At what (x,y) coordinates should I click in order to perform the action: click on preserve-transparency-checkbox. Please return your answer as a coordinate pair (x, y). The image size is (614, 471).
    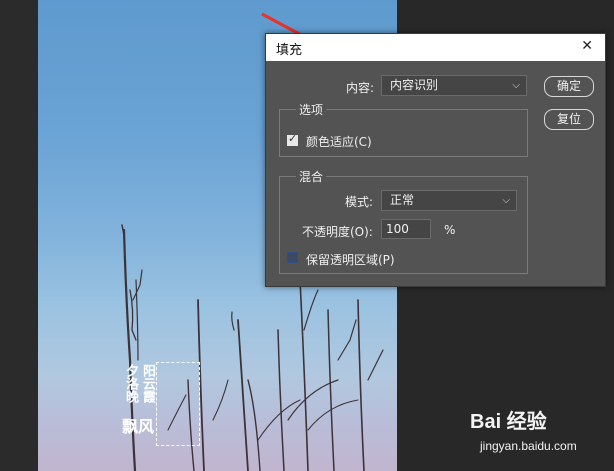
    Looking at the image, I should click on (292, 257).